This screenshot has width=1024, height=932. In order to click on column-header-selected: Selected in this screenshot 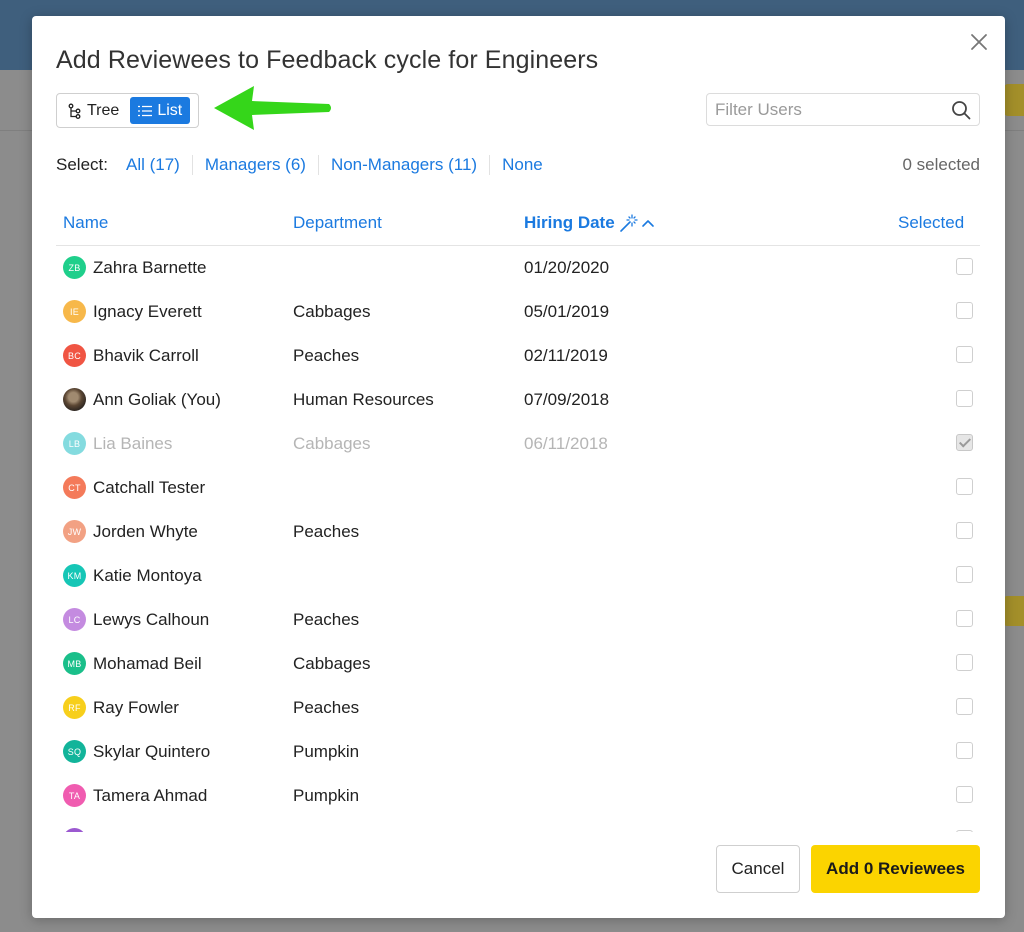, I will do `click(931, 223)`.